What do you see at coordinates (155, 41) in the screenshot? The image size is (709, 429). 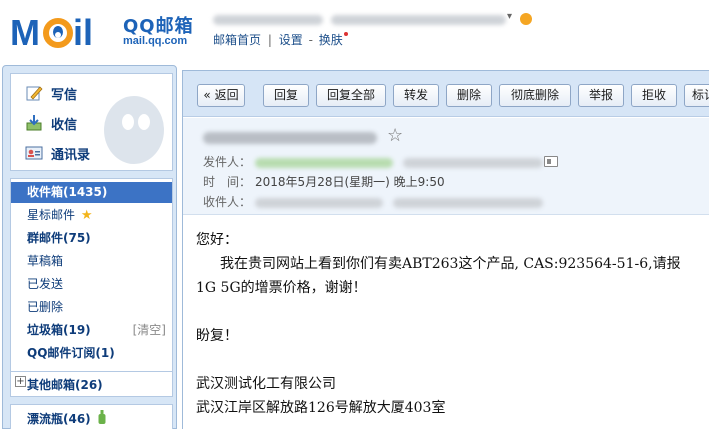 I see `brand-url: mail.qq.com` at bounding box center [155, 41].